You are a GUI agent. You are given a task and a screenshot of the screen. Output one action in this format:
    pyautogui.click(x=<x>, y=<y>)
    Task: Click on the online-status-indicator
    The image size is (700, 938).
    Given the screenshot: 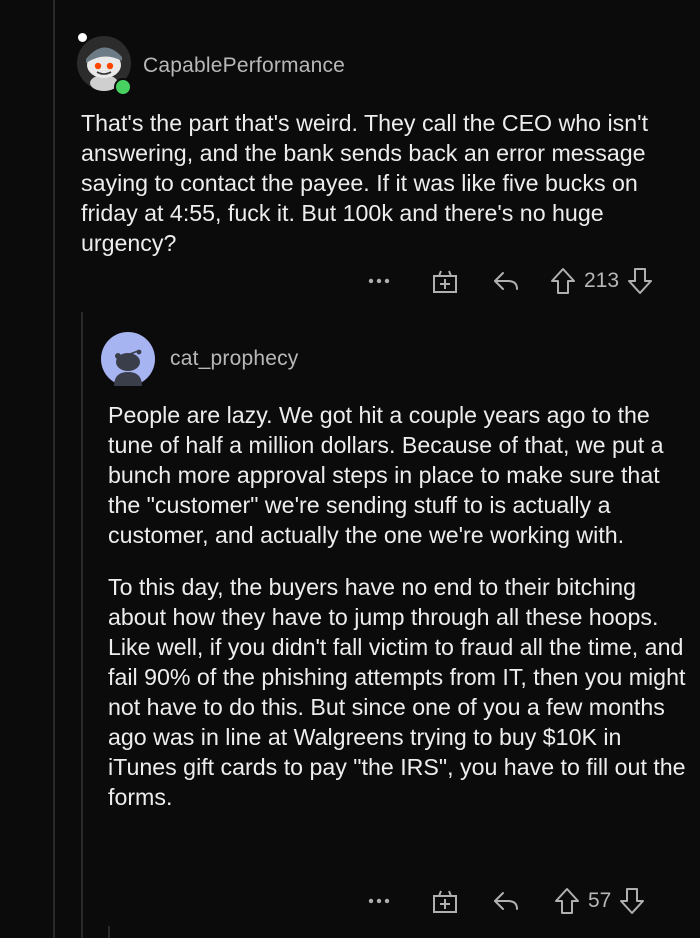 What is the action you would take?
    pyautogui.click(x=123, y=87)
    